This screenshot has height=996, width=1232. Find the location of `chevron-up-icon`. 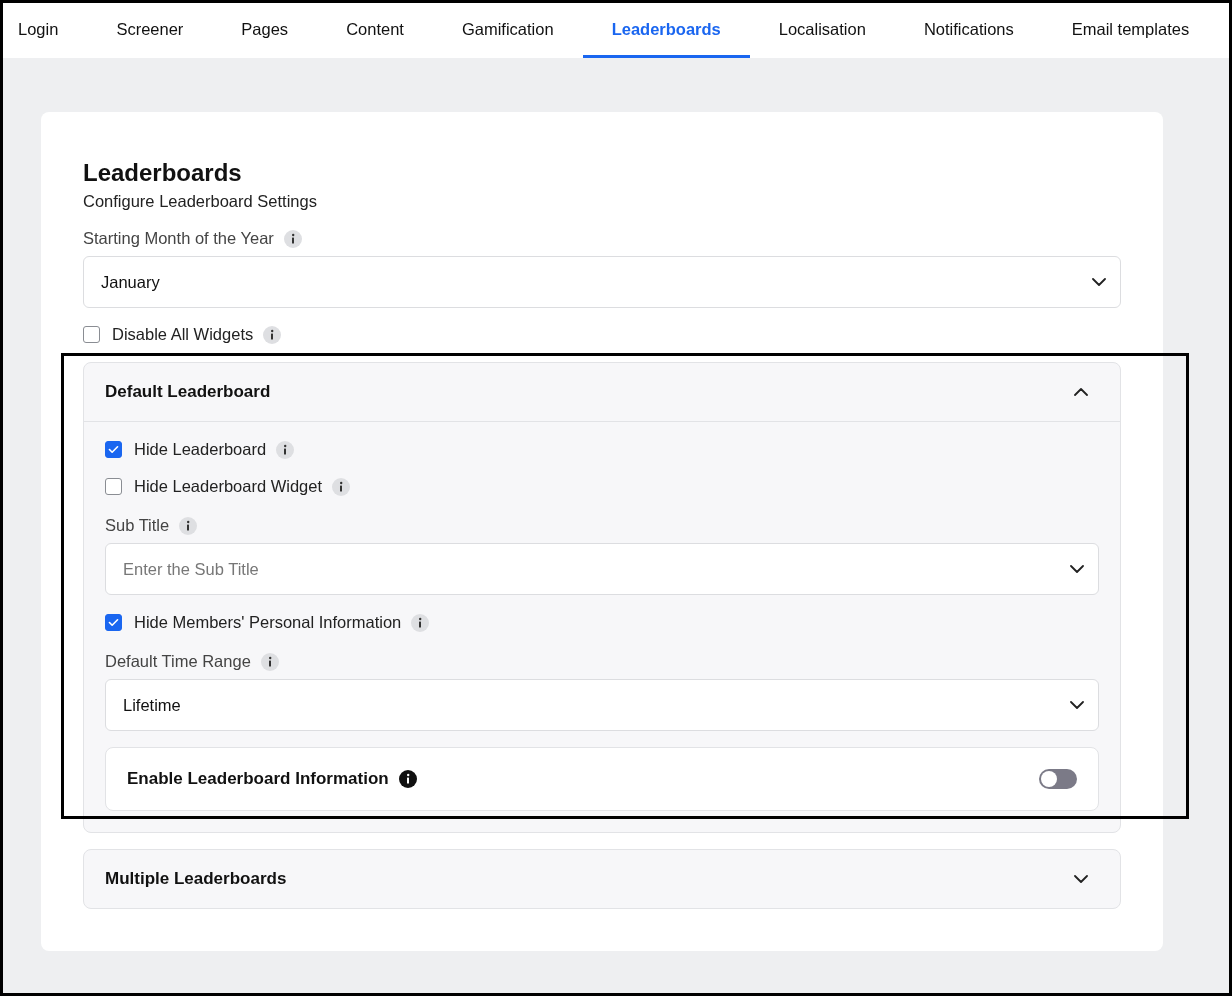

chevron-up-icon is located at coordinates (1081, 392).